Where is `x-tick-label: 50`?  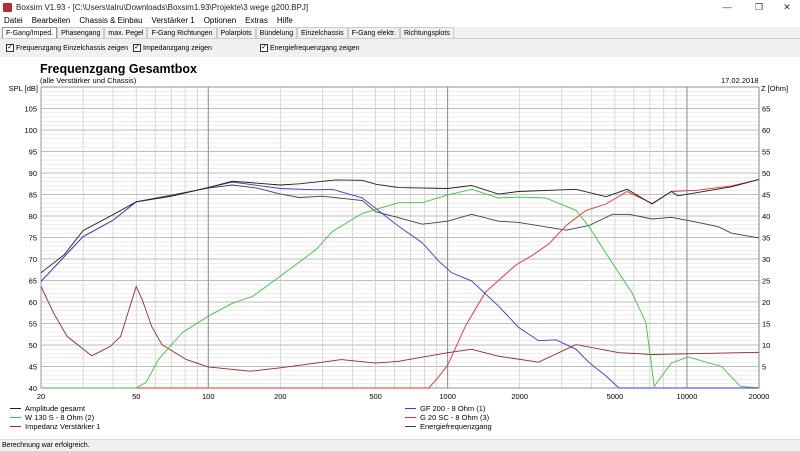
x-tick-label: 50 is located at coordinates (136, 396).